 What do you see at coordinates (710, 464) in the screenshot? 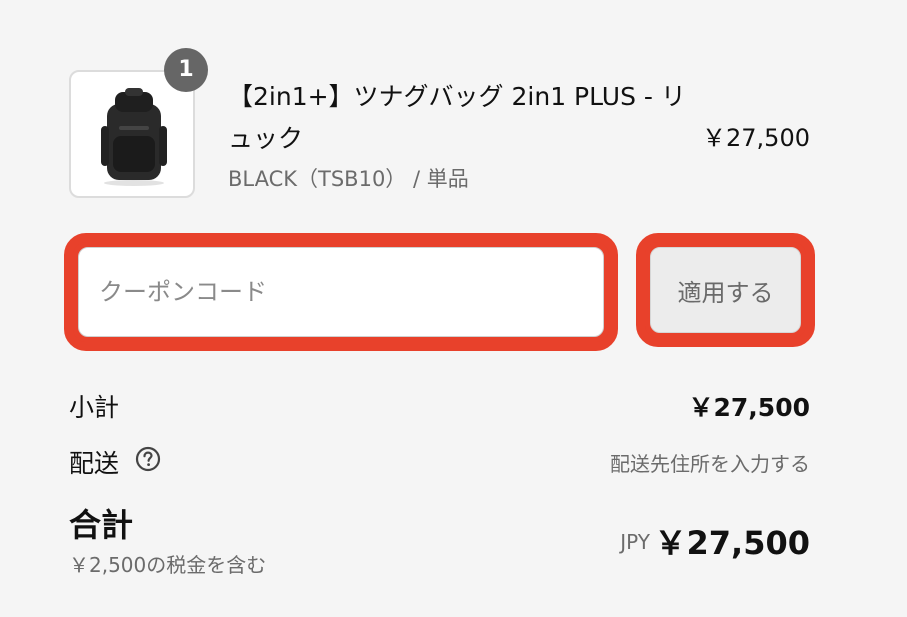
I see `shipping-value: 配送先住所を入力する` at bounding box center [710, 464].